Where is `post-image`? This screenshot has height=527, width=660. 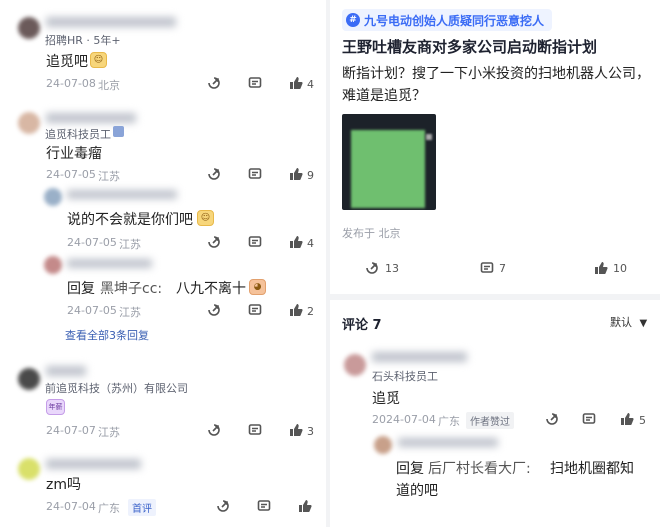 post-image is located at coordinates (389, 162).